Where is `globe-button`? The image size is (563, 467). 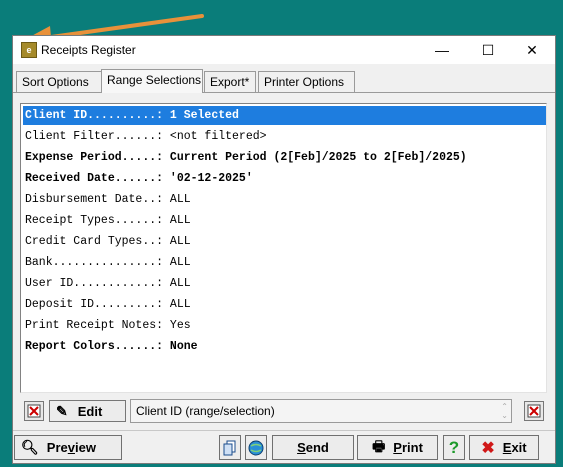 globe-button is located at coordinates (256, 447).